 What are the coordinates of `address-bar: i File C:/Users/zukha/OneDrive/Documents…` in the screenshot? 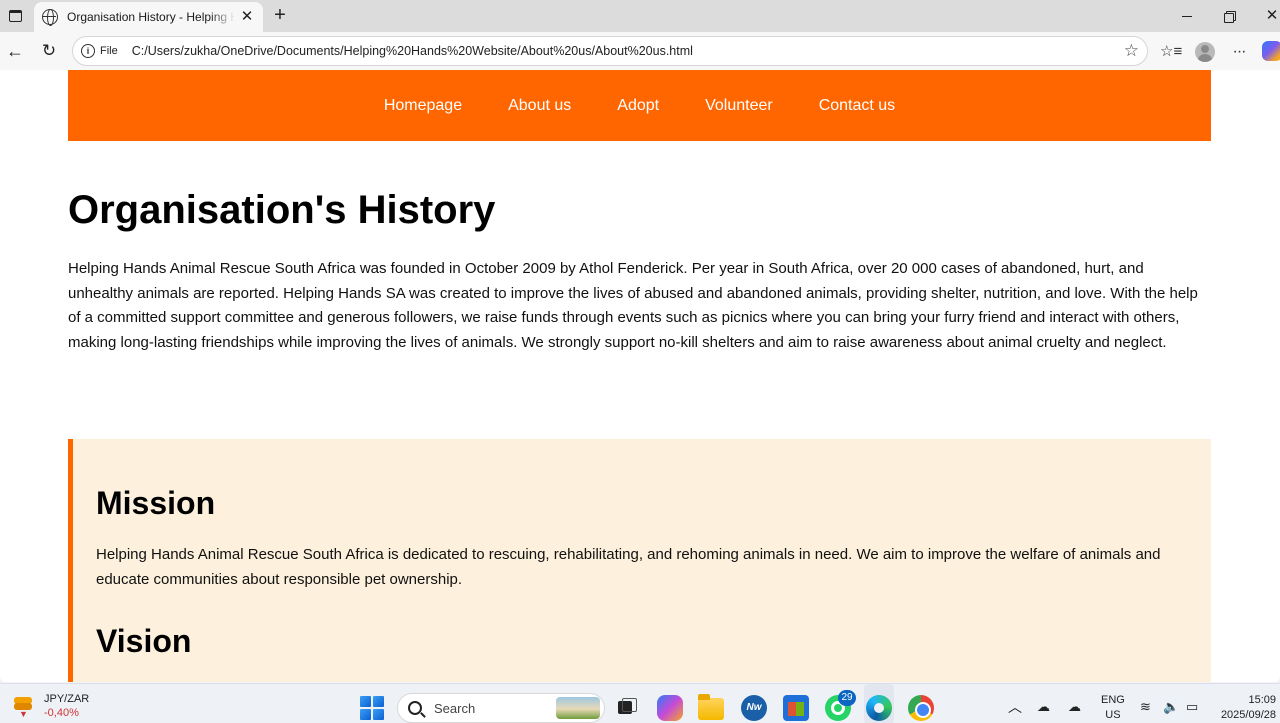 It's located at (610, 51).